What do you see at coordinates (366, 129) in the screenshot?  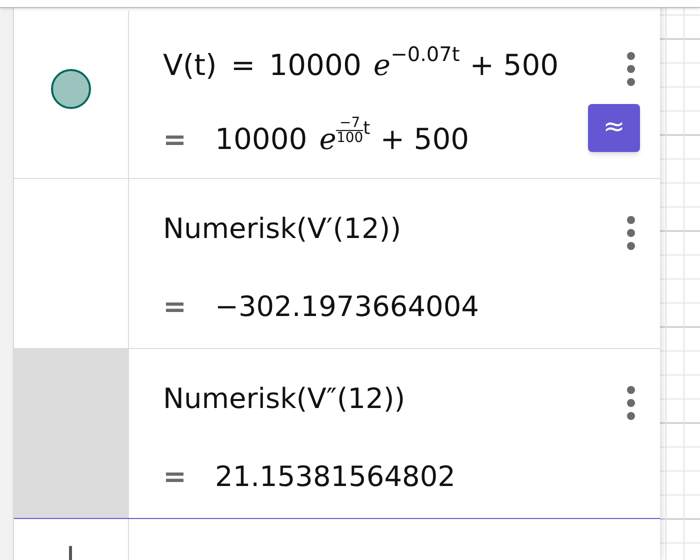 I see `exponent-variable: t` at bounding box center [366, 129].